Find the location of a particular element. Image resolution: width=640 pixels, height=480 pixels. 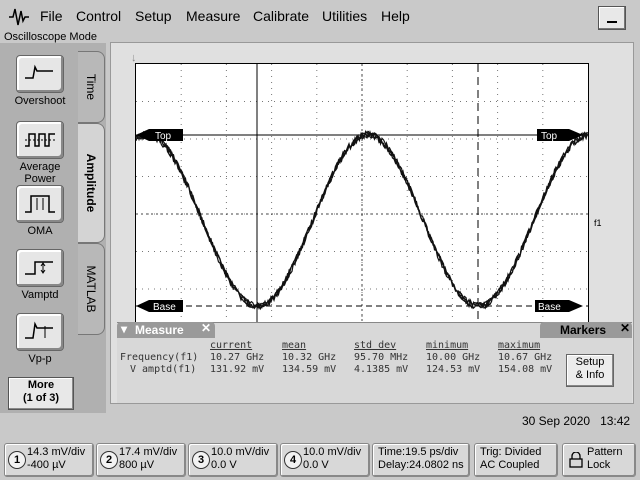

oma-icon is located at coordinates (40, 204).